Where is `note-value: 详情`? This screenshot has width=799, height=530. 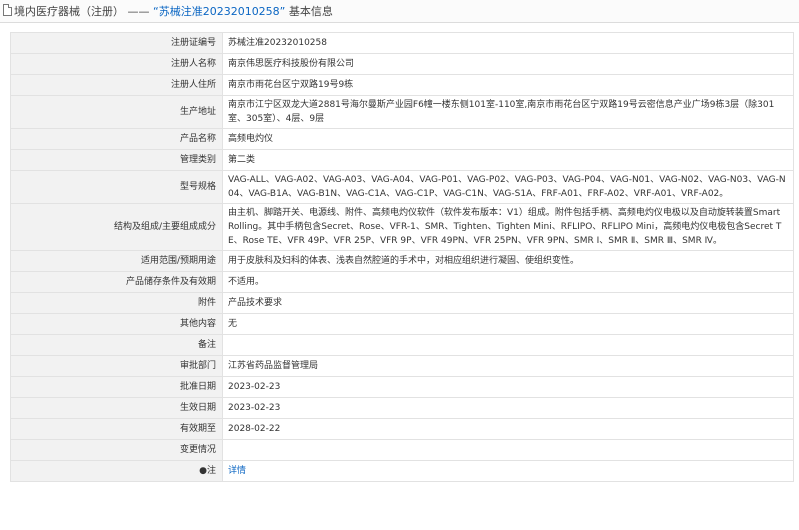
note-value: 详情 is located at coordinates (508, 471).